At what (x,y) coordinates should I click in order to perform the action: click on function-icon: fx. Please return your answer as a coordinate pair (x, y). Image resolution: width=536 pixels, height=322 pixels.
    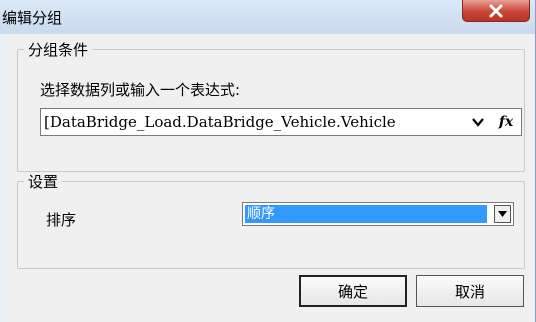
    Looking at the image, I should click on (506, 122).